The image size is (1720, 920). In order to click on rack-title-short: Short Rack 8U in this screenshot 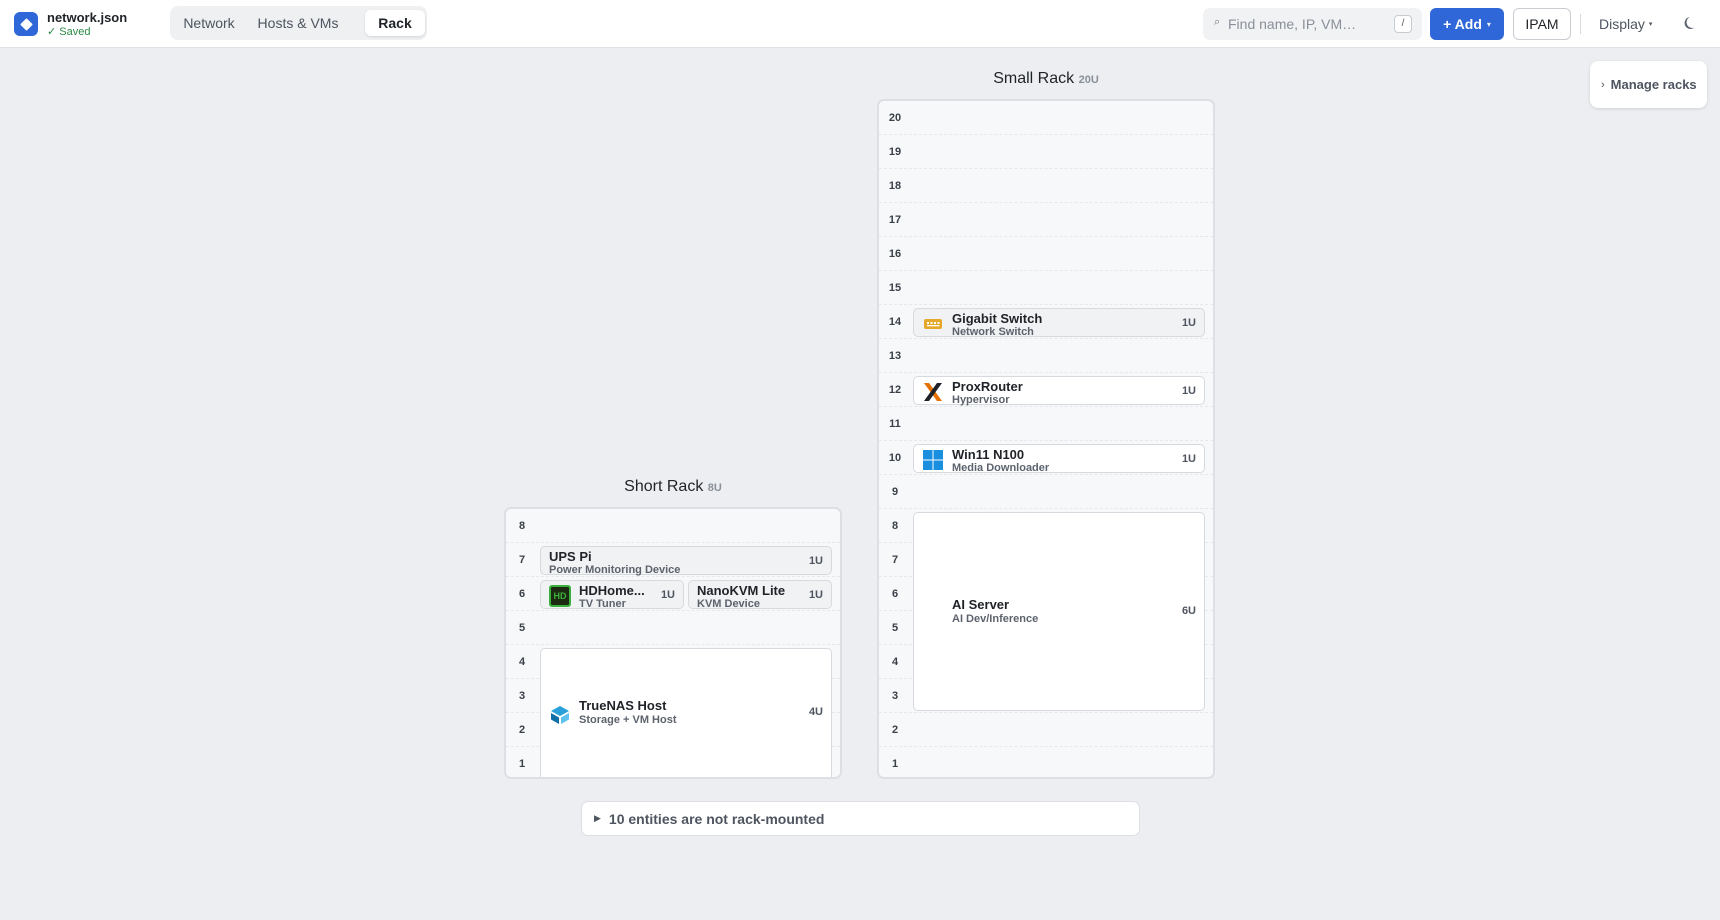, I will do `click(673, 487)`.